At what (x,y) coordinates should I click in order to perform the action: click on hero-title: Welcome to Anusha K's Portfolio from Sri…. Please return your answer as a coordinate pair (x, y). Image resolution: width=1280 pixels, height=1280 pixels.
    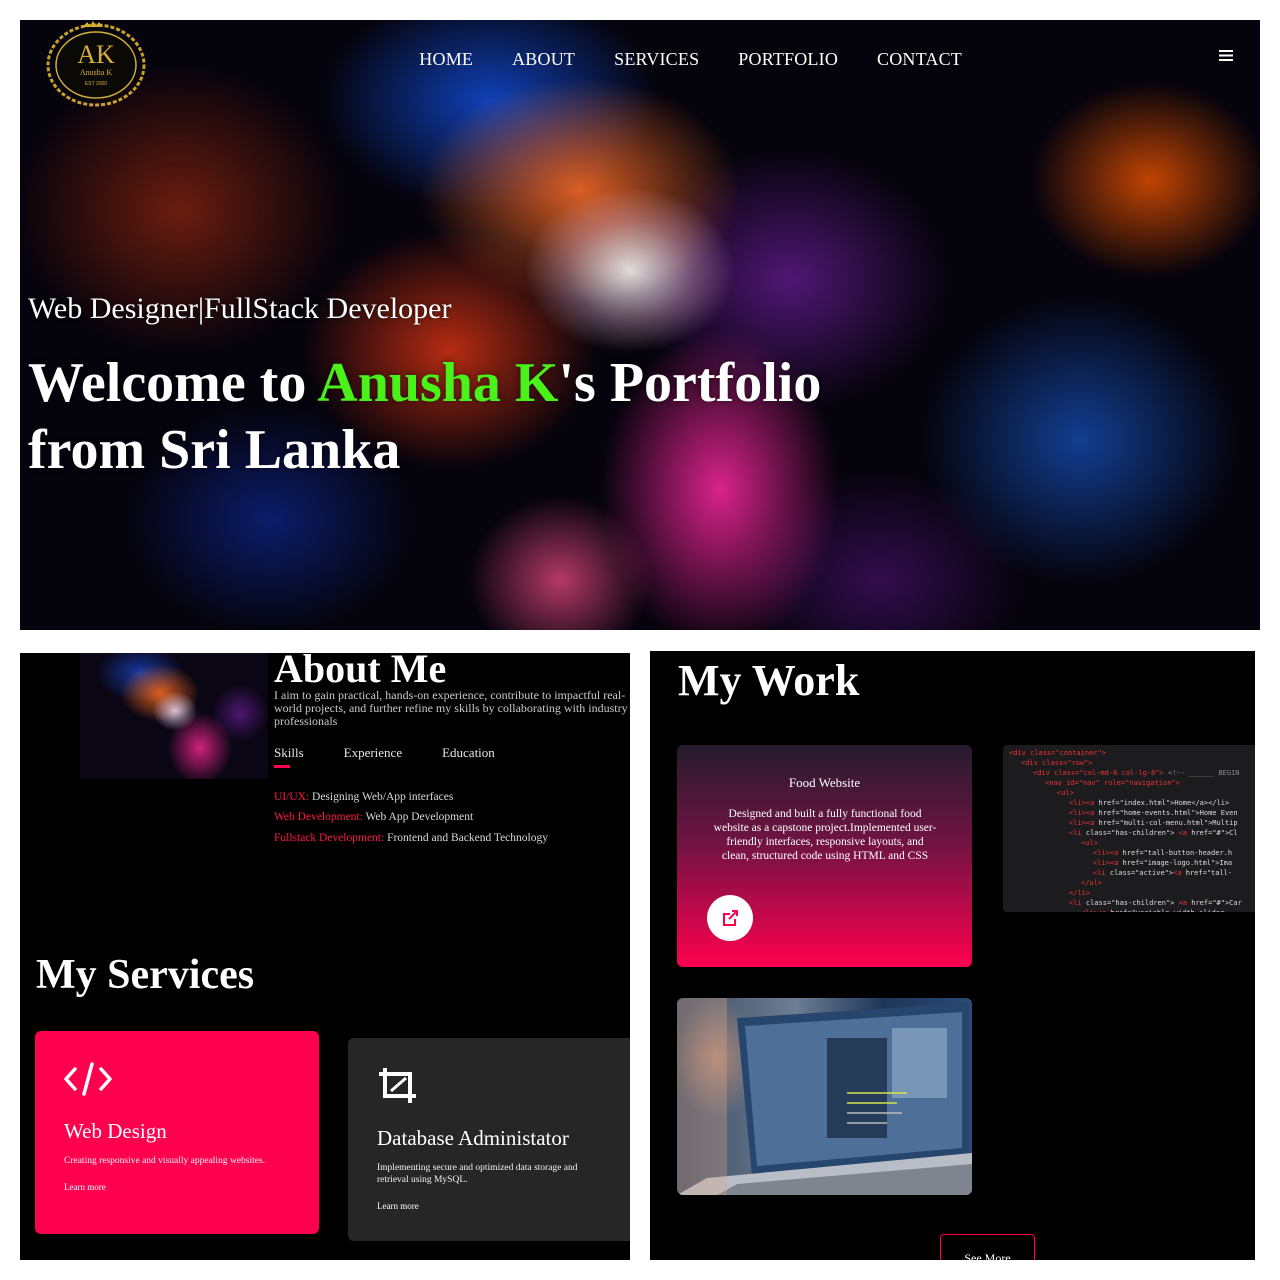
    Looking at the image, I should click on (478, 417).